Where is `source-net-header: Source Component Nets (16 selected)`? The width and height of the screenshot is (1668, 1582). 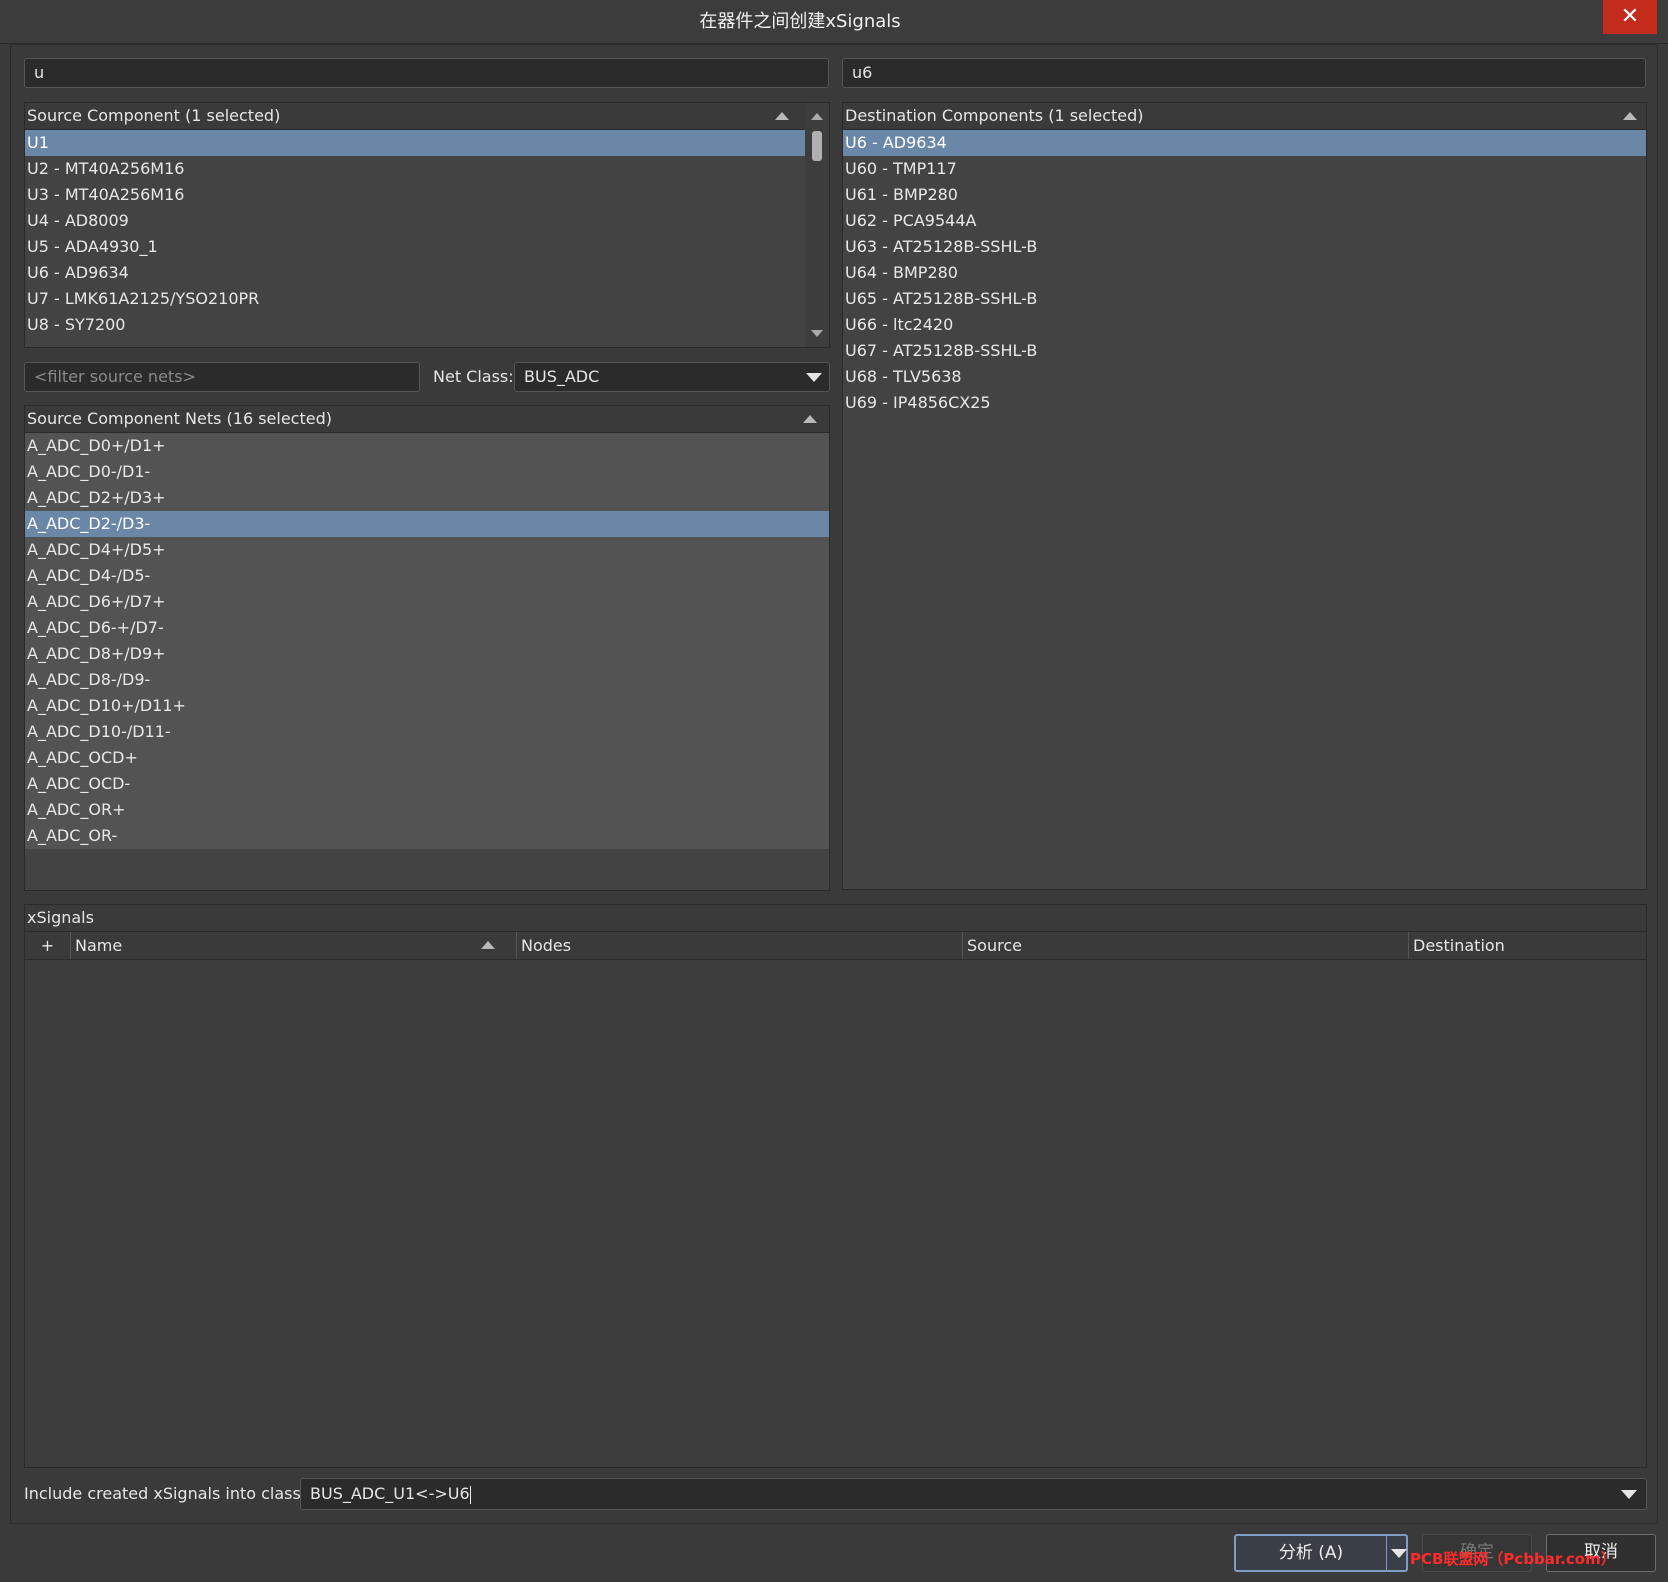 source-net-header: Source Component Nets (16 selected) is located at coordinates (427, 419).